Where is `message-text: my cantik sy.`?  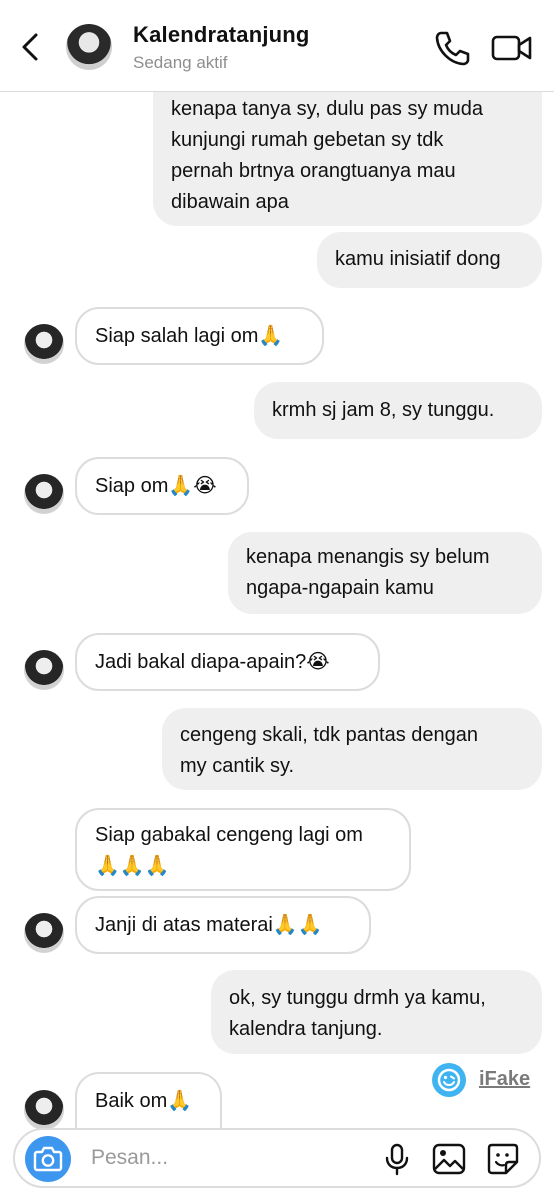 message-text: my cantik sy. is located at coordinates (237, 766).